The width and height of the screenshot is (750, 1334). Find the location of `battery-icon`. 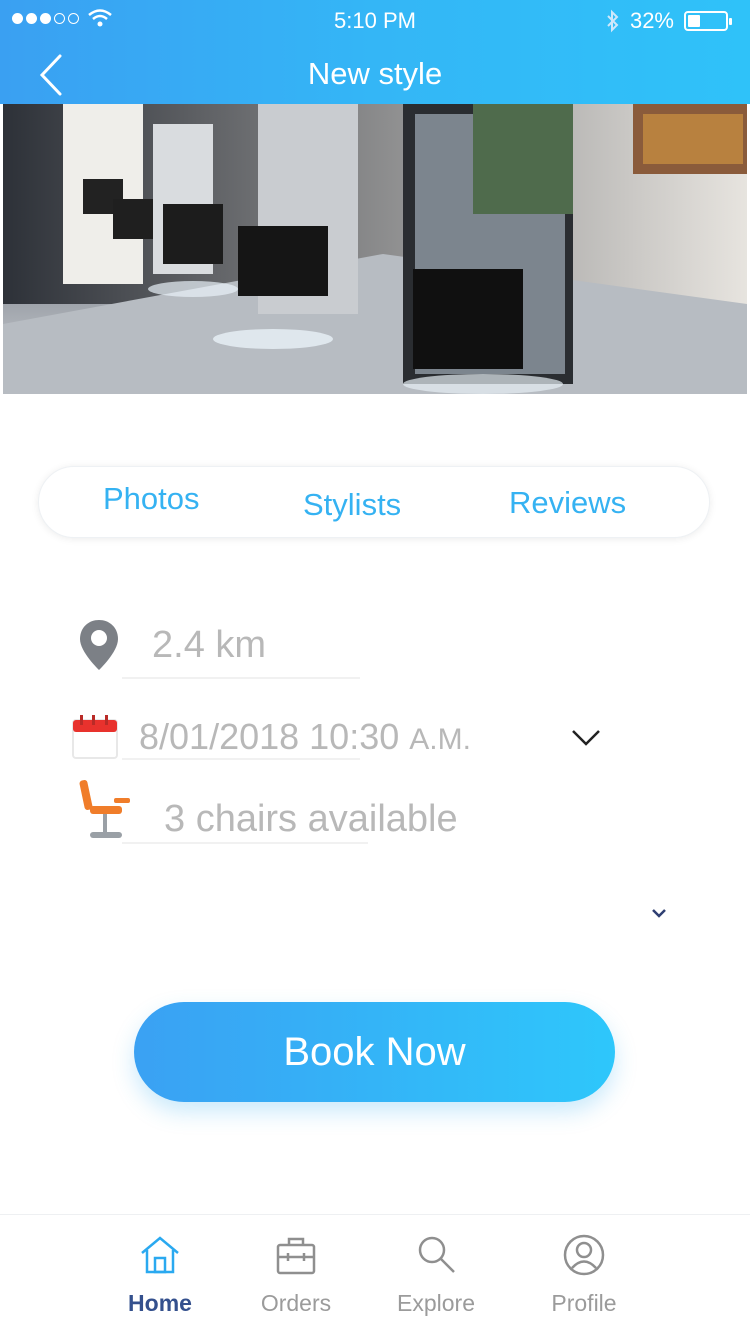

battery-icon is located at coordinates (708, 21).